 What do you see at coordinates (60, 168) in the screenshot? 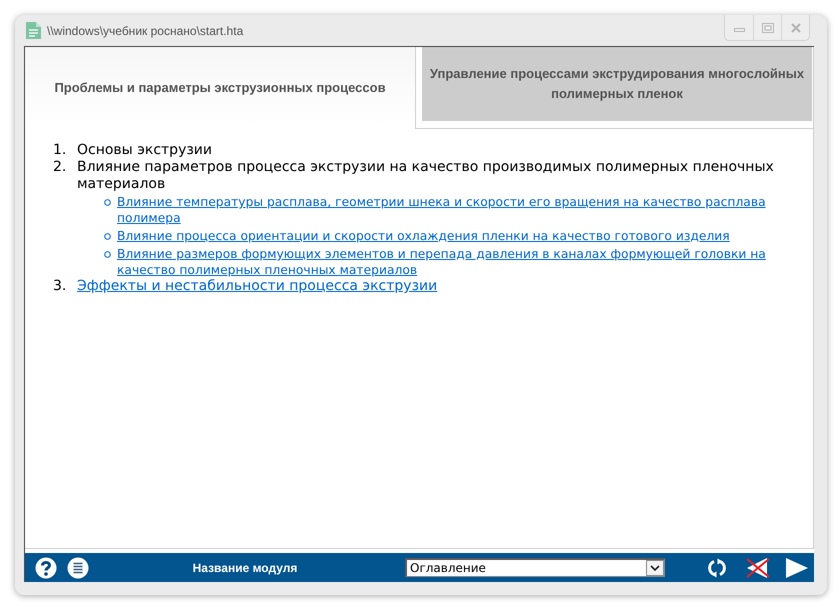
I see `list-number: 2.` at bounding box center [60, 168].